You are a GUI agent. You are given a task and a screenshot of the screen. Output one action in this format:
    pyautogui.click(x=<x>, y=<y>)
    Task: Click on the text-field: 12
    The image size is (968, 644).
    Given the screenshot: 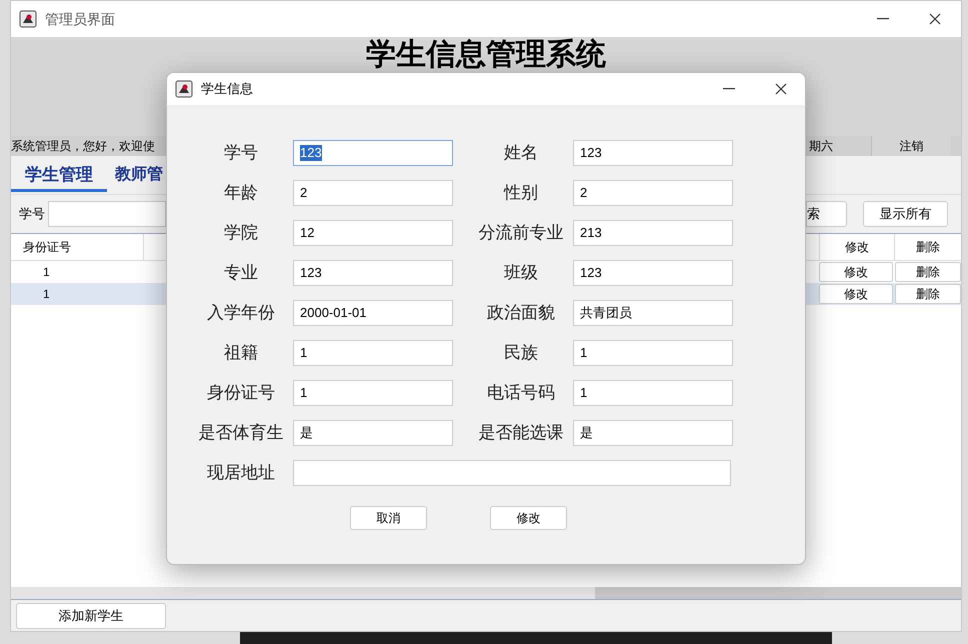 What is the action you would take?
    pyautogui.click(x=373, y=233)
    